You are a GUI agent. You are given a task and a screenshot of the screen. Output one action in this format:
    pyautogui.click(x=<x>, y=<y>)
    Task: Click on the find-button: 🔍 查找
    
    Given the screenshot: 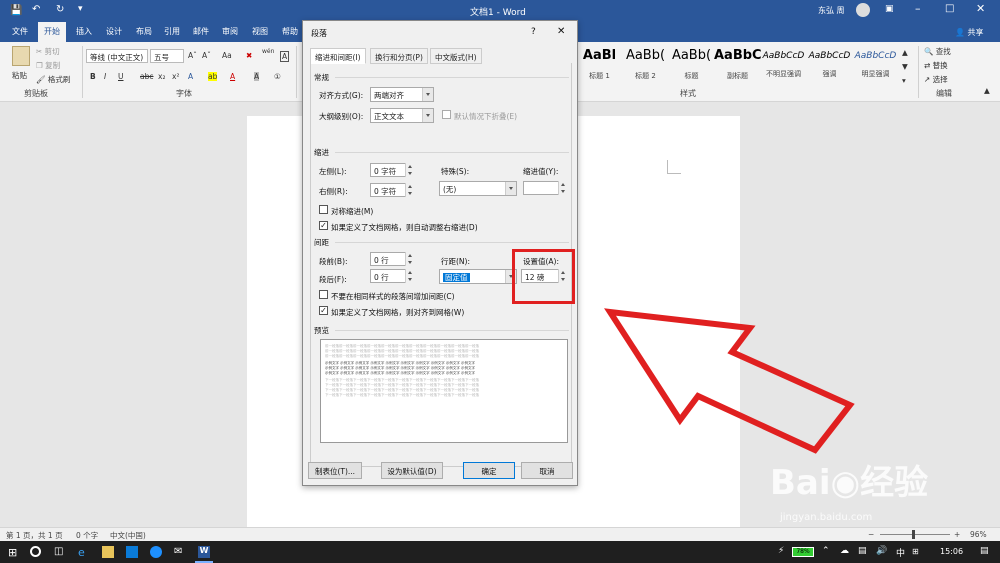 What is the action you would take?
    pyautogui.click(x=937, y=51)
    